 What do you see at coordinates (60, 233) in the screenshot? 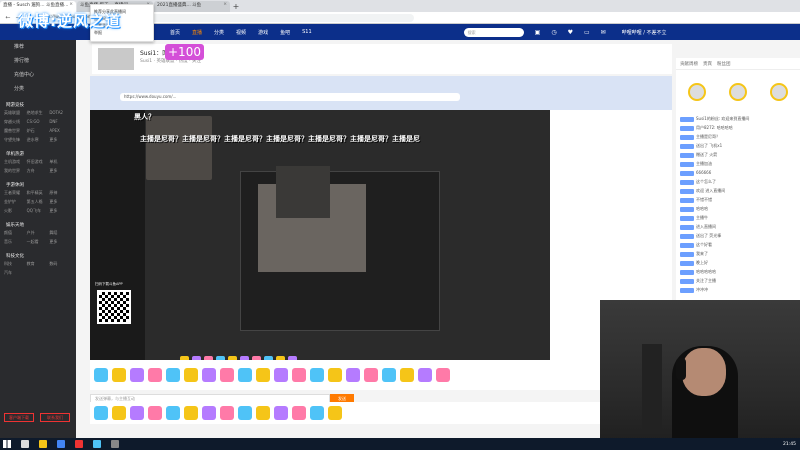
I see `sidebar-link: 舞蹈` at bounding box center [60, 233].